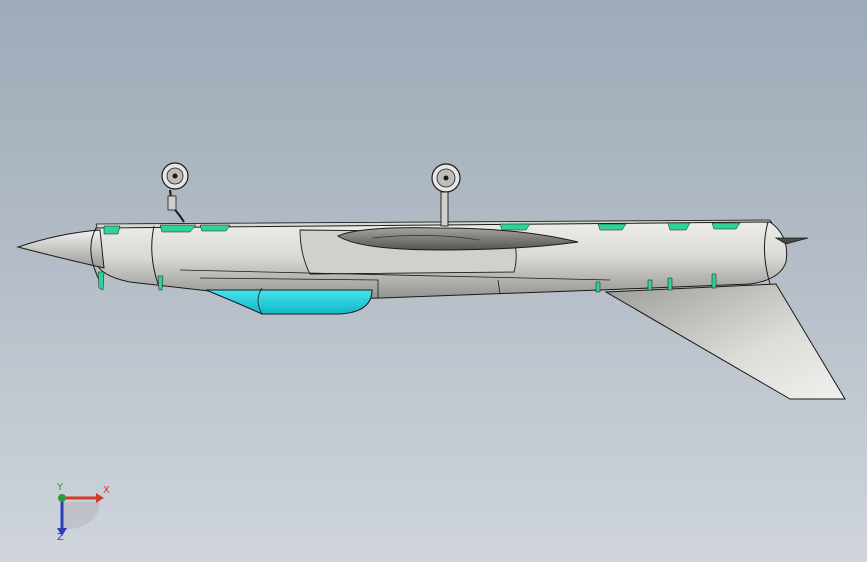  I want to click on axis-y-label: Y, so click(60, 487).